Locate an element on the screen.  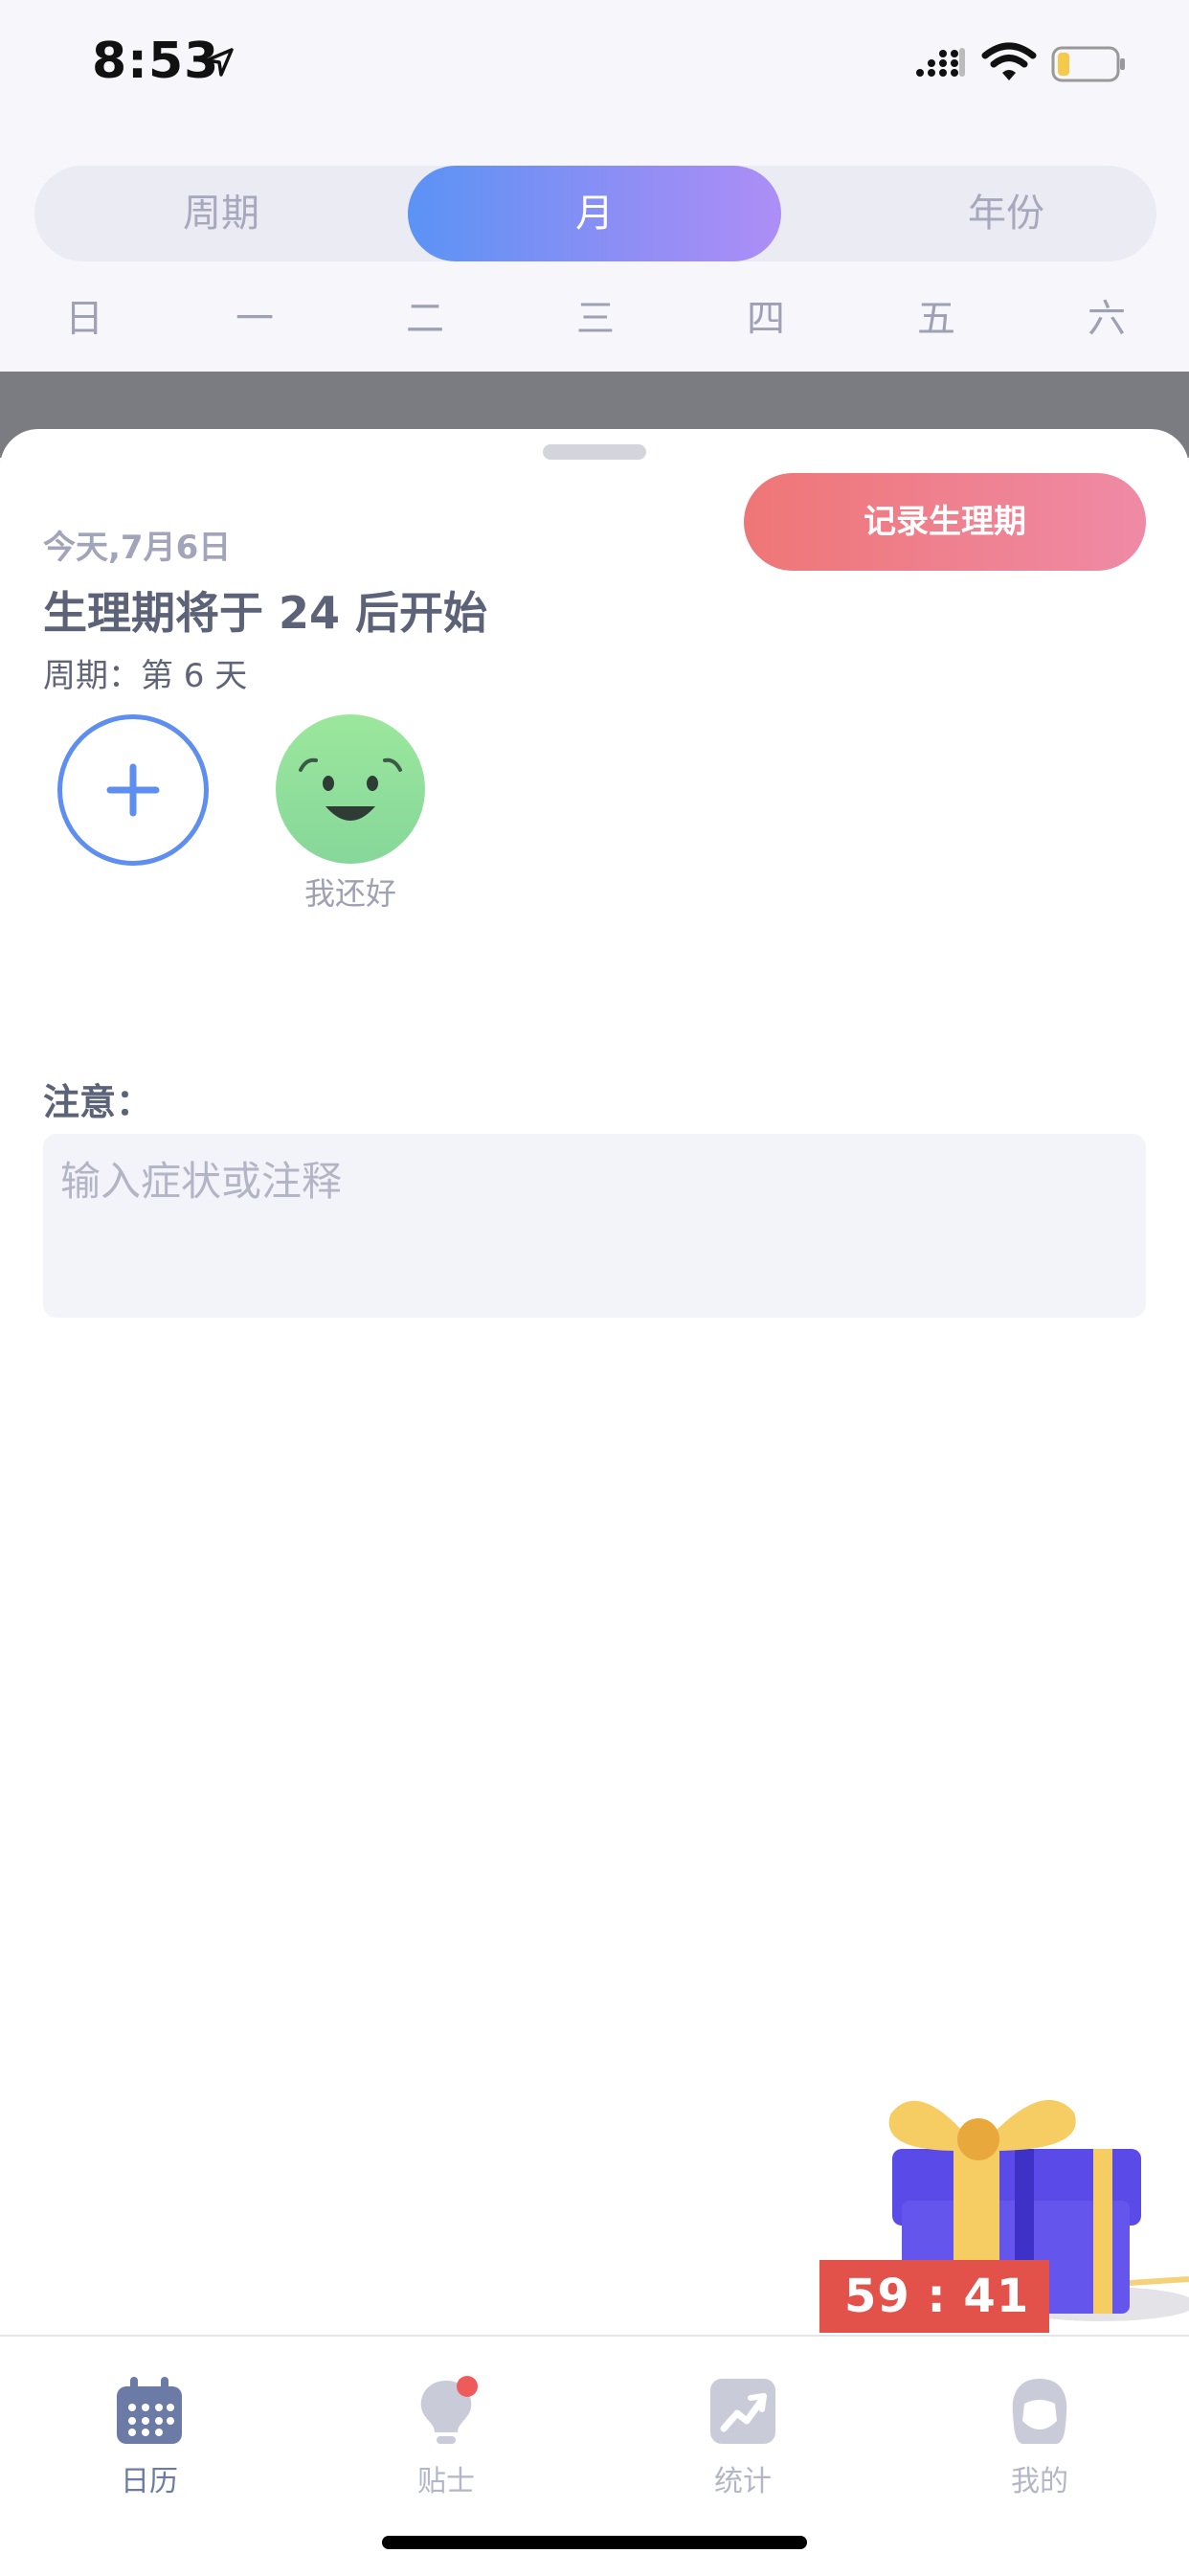
tab-statistics: 统计 is located at coordinates (743, 2432).